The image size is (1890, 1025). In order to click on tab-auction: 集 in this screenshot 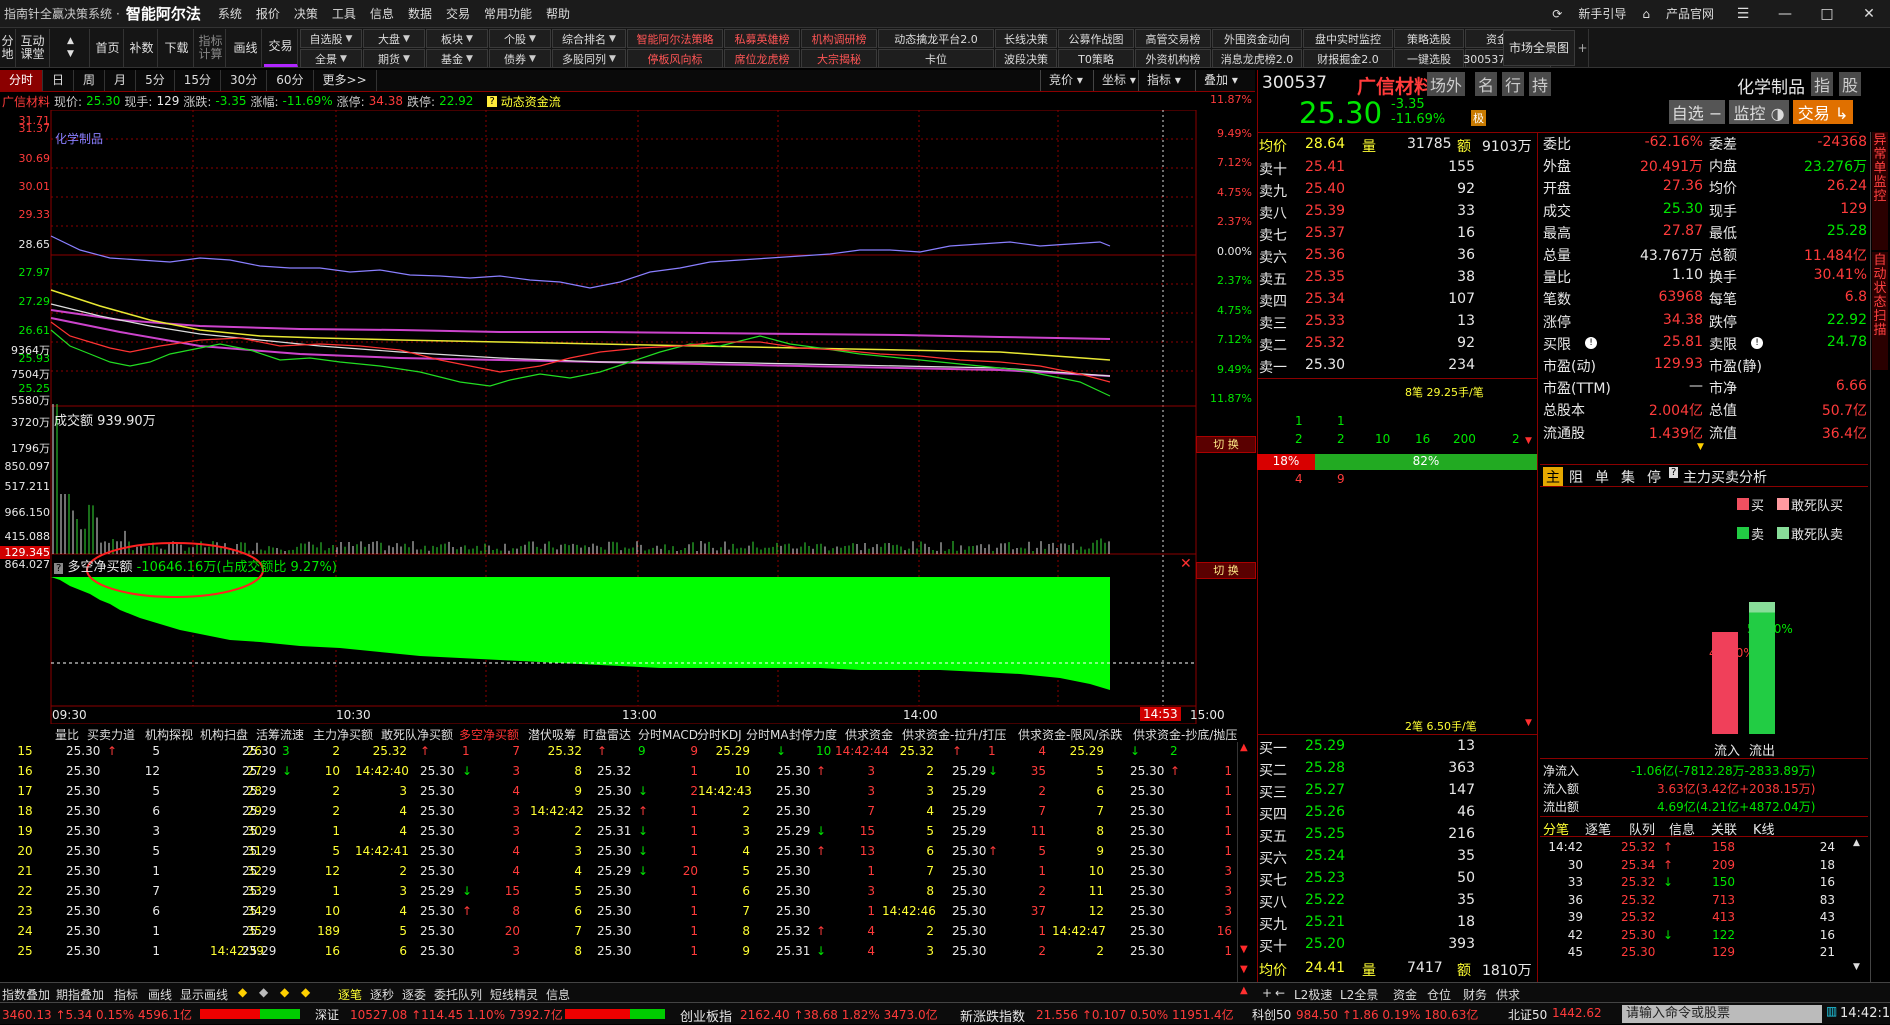, I will do `click(1628, 477)`.